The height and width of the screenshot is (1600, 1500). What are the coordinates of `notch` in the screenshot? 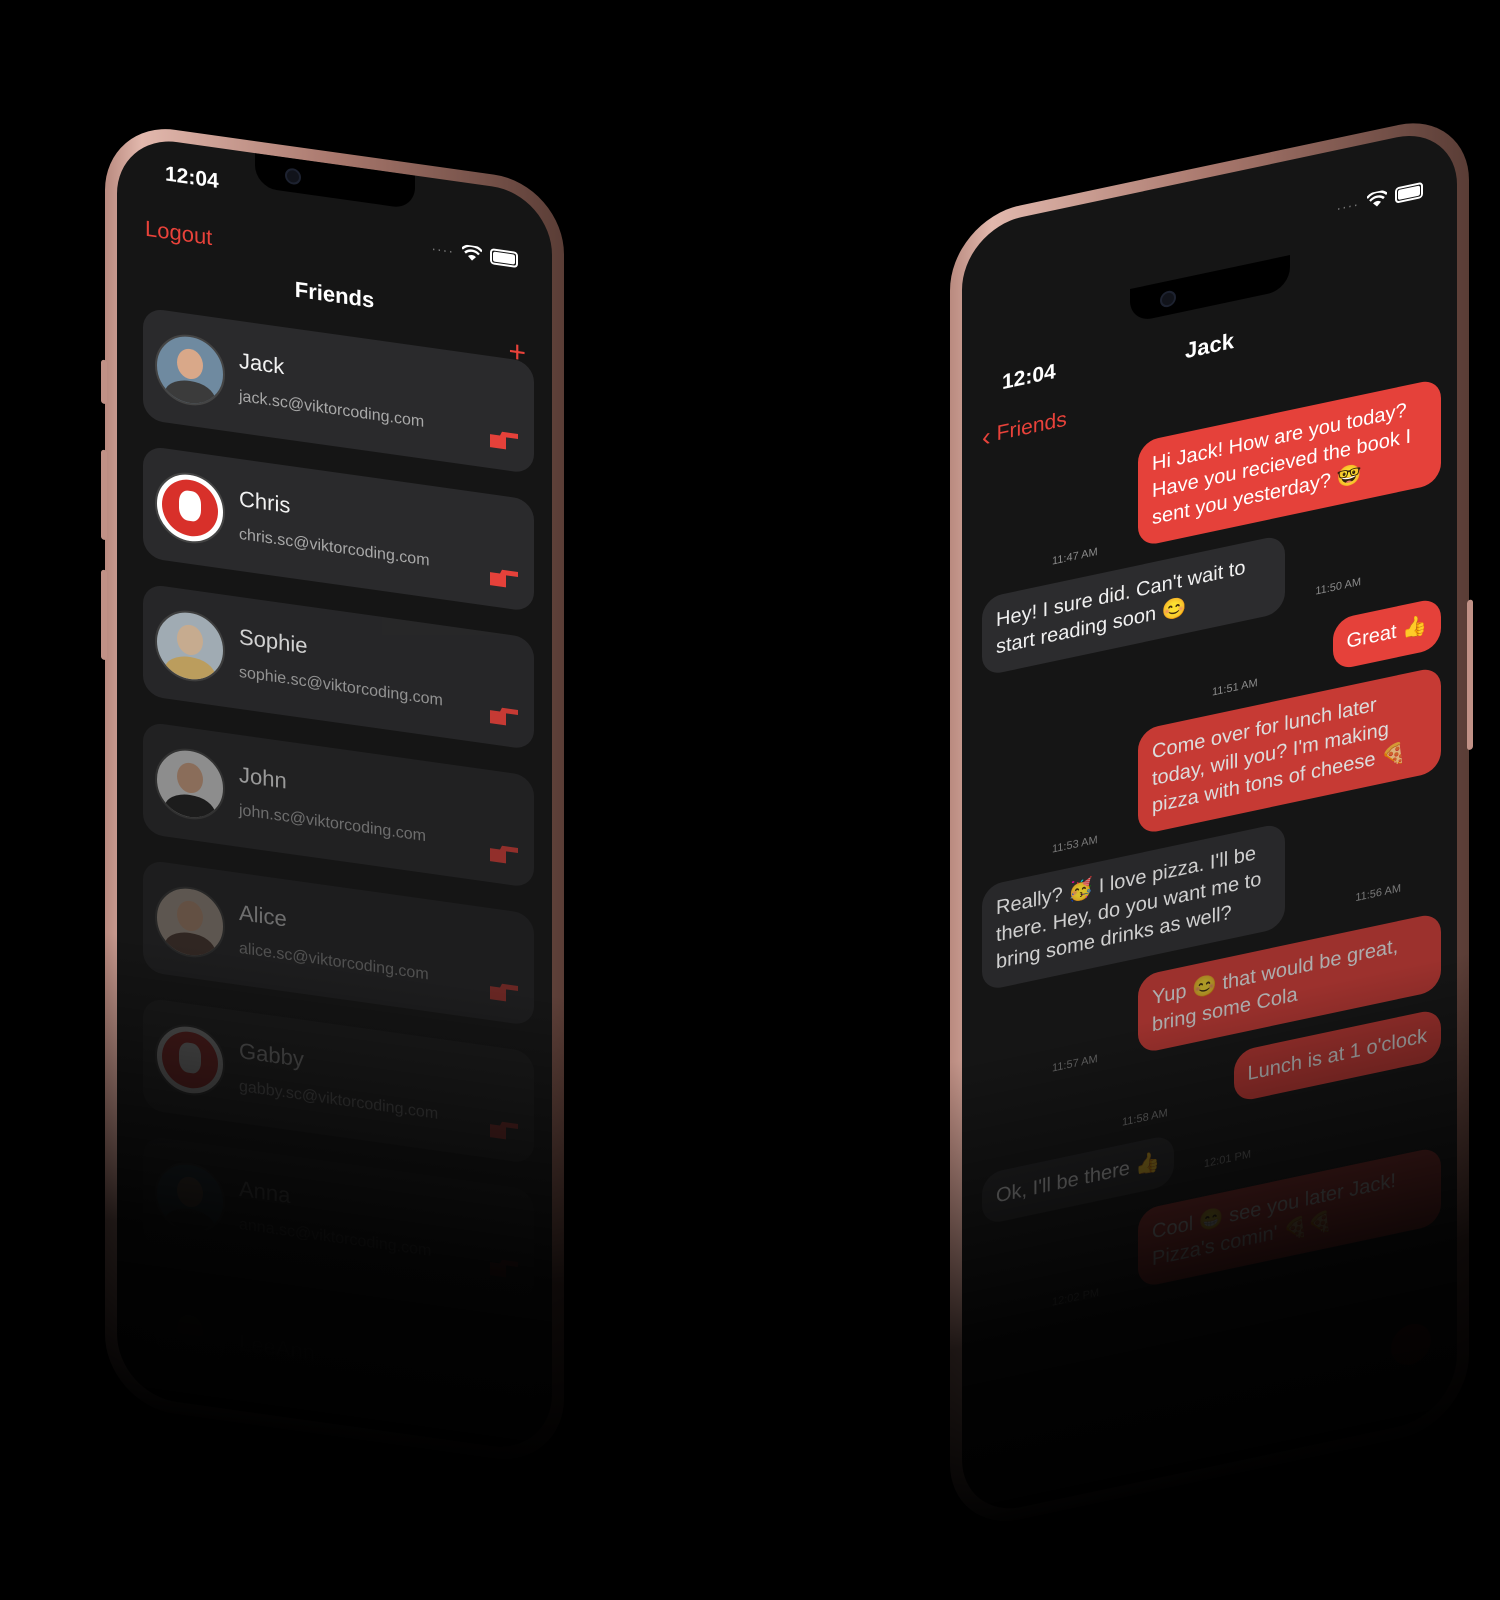 It's located at (1209, 289).